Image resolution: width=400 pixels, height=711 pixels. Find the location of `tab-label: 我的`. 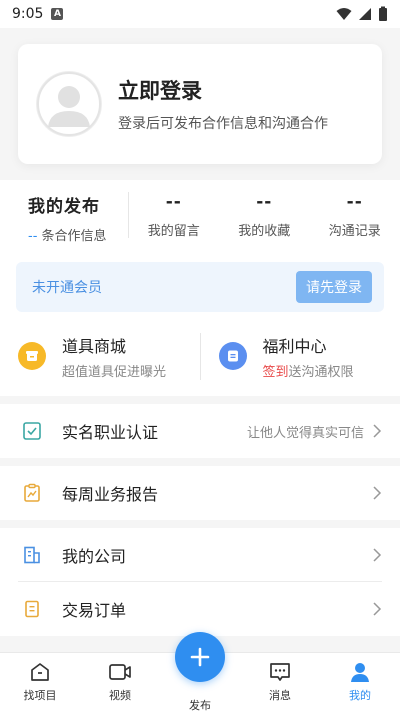

tab-label: 我的 is located at coordinates (360, 695).